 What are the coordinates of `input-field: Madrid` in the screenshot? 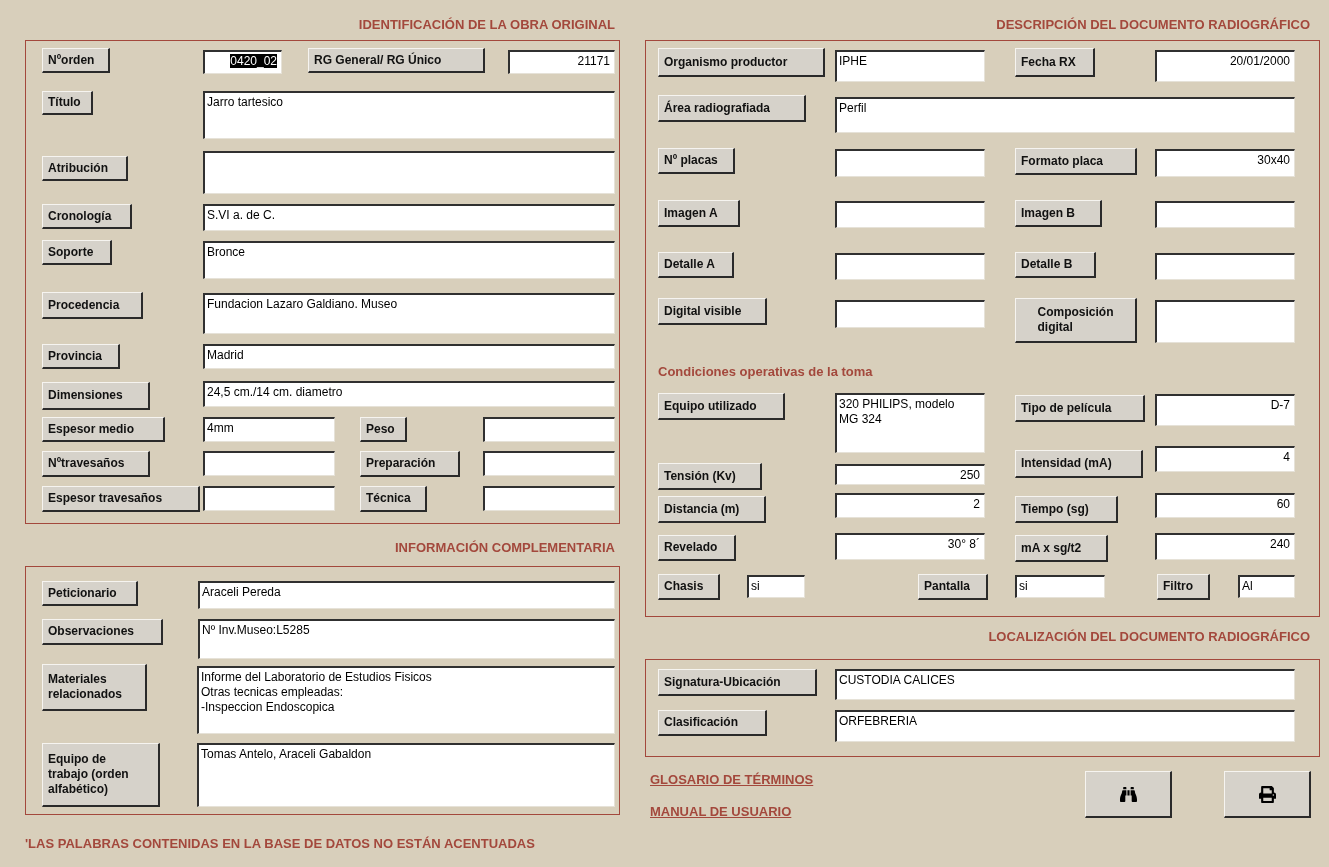 It's located at (409, 356).